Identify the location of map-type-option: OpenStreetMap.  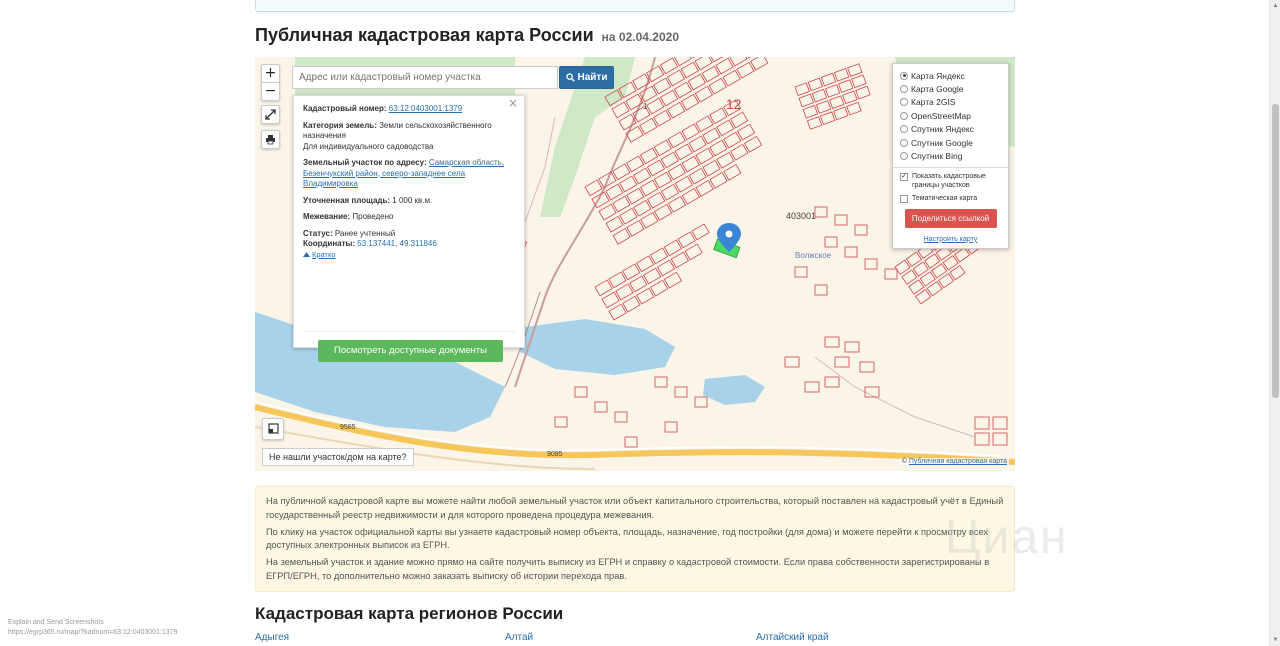
(950, 115).